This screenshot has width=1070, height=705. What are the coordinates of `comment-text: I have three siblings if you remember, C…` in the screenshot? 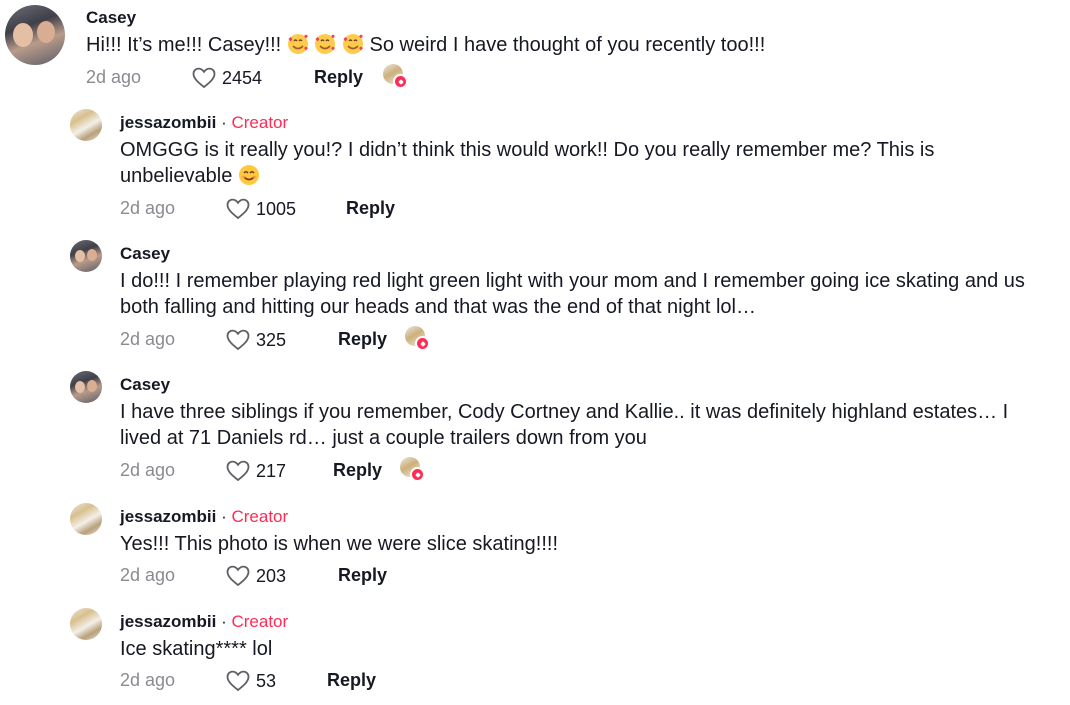 It's located at (564, 425).